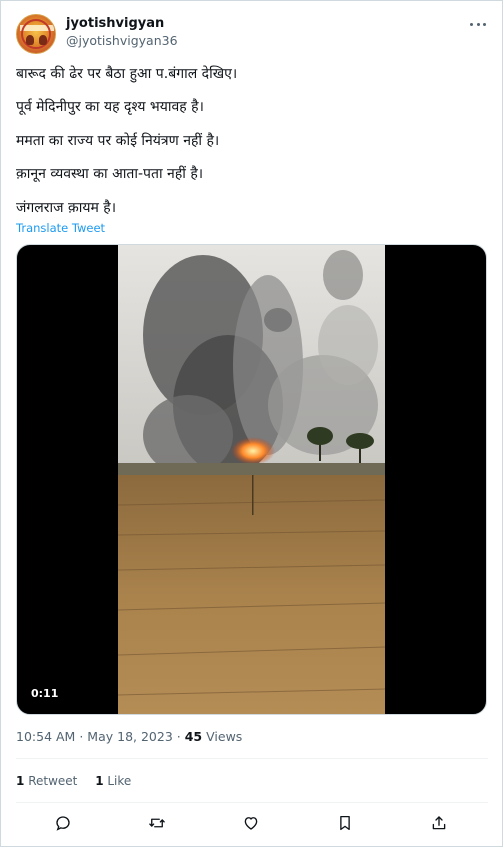 Image resolution: width=503 pixels, height=847 pixels. I want to click on likes-label: Like, so click(119, 781).